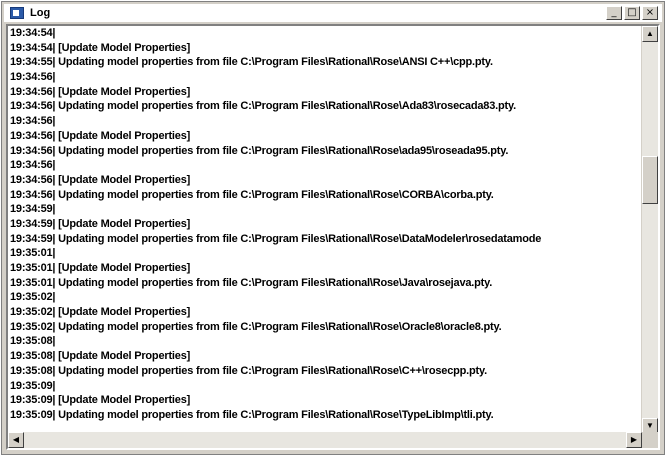  Describe the element at coordinates (100, 268) in the screenshot. I see `log-line: 19:35:01| [Update Model Properties]` at that location.